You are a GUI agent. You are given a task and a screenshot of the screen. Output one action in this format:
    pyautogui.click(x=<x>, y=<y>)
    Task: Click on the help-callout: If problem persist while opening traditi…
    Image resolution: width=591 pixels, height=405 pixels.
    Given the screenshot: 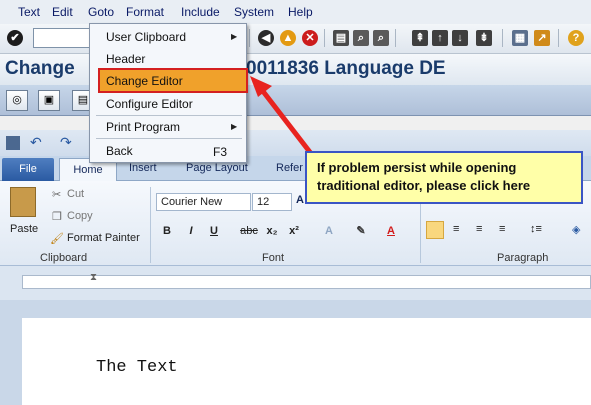 What is the action you would take?
    pyautogui.click(x=444, y=177)
    